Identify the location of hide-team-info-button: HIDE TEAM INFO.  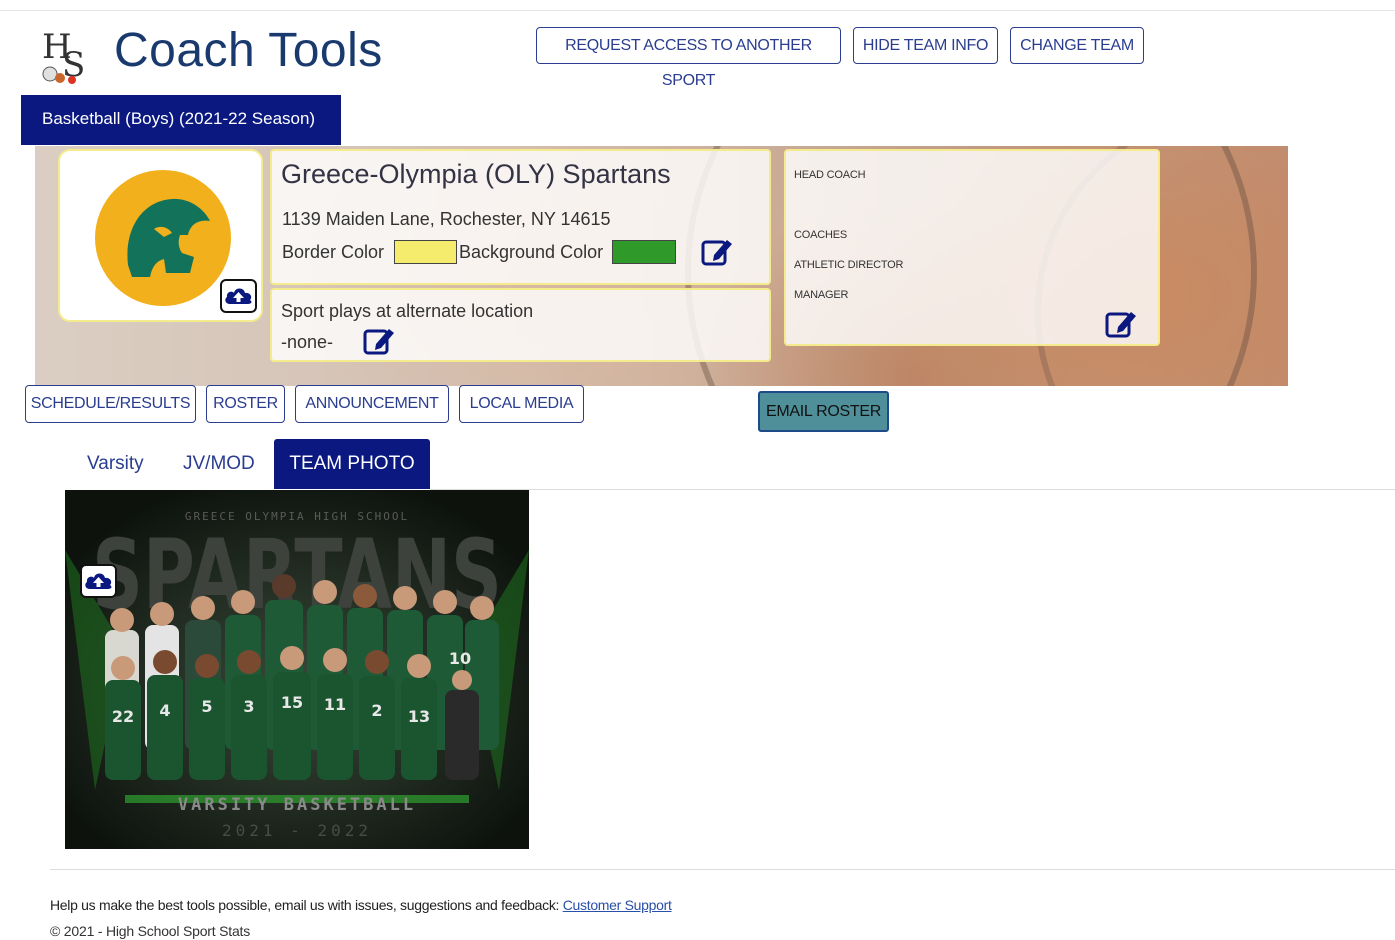
(925, 45).